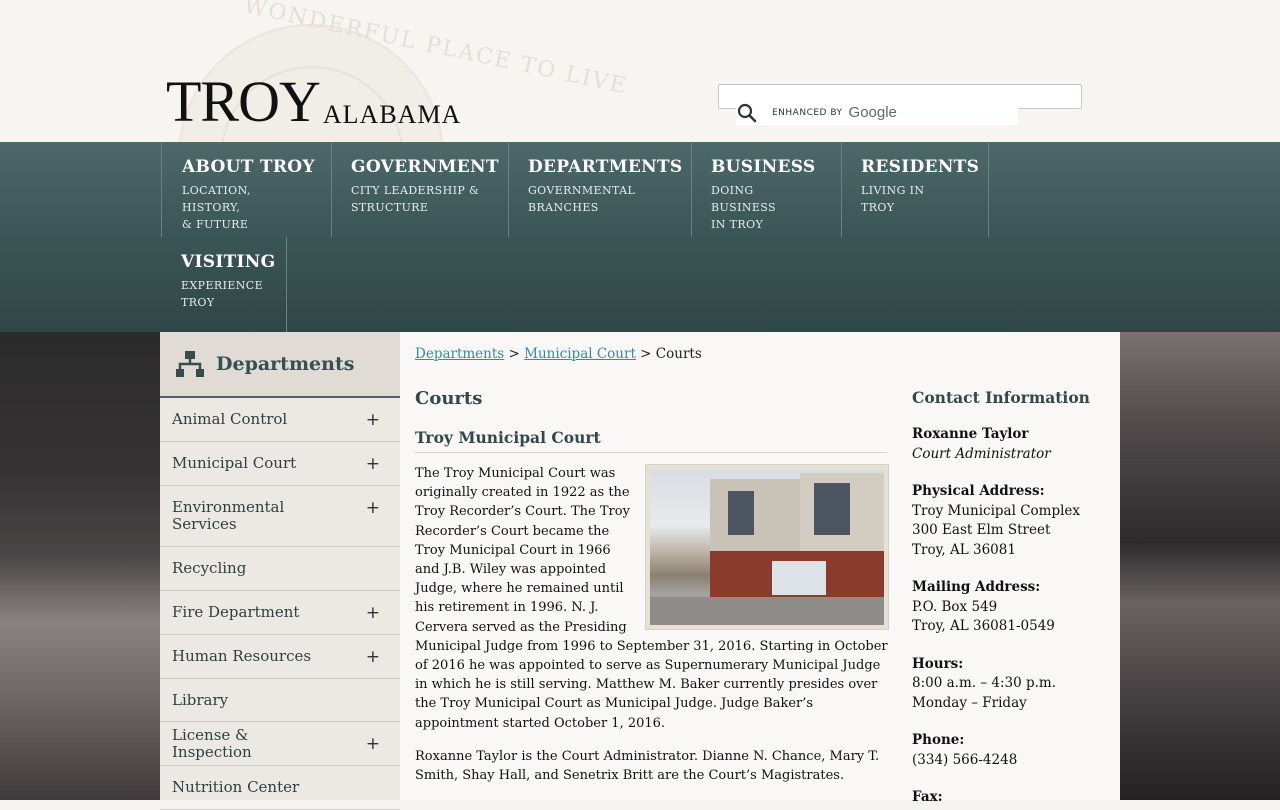 The image size is (1280, 810). Describe the element at coordinates (415, 199) in the screenshot. I see `nav-subtitle: CITY LEADERSHIP & STRUCTURE` at that location.